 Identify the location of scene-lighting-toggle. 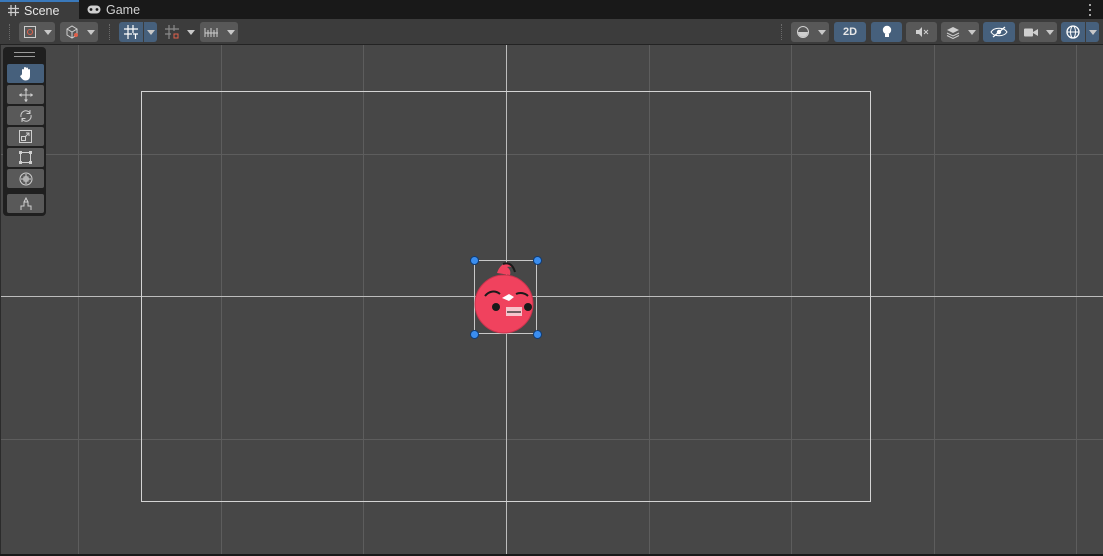
(886, 32).